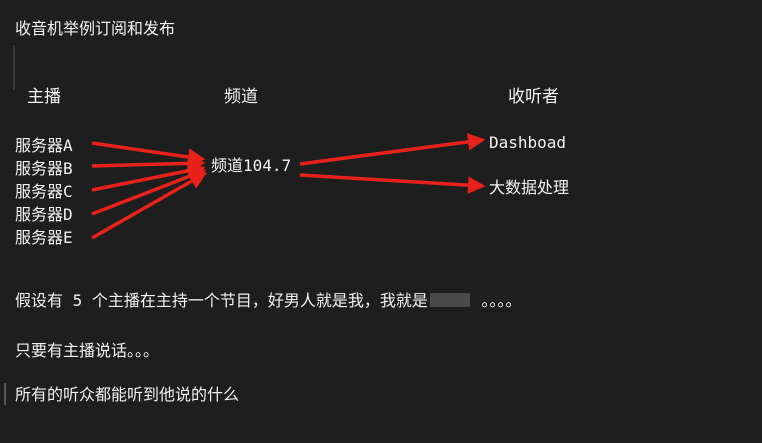  Describe the element at coordinates (95, 28) in the screenshot. I see `page-title: 收音机举例订阅和发布` at that location.